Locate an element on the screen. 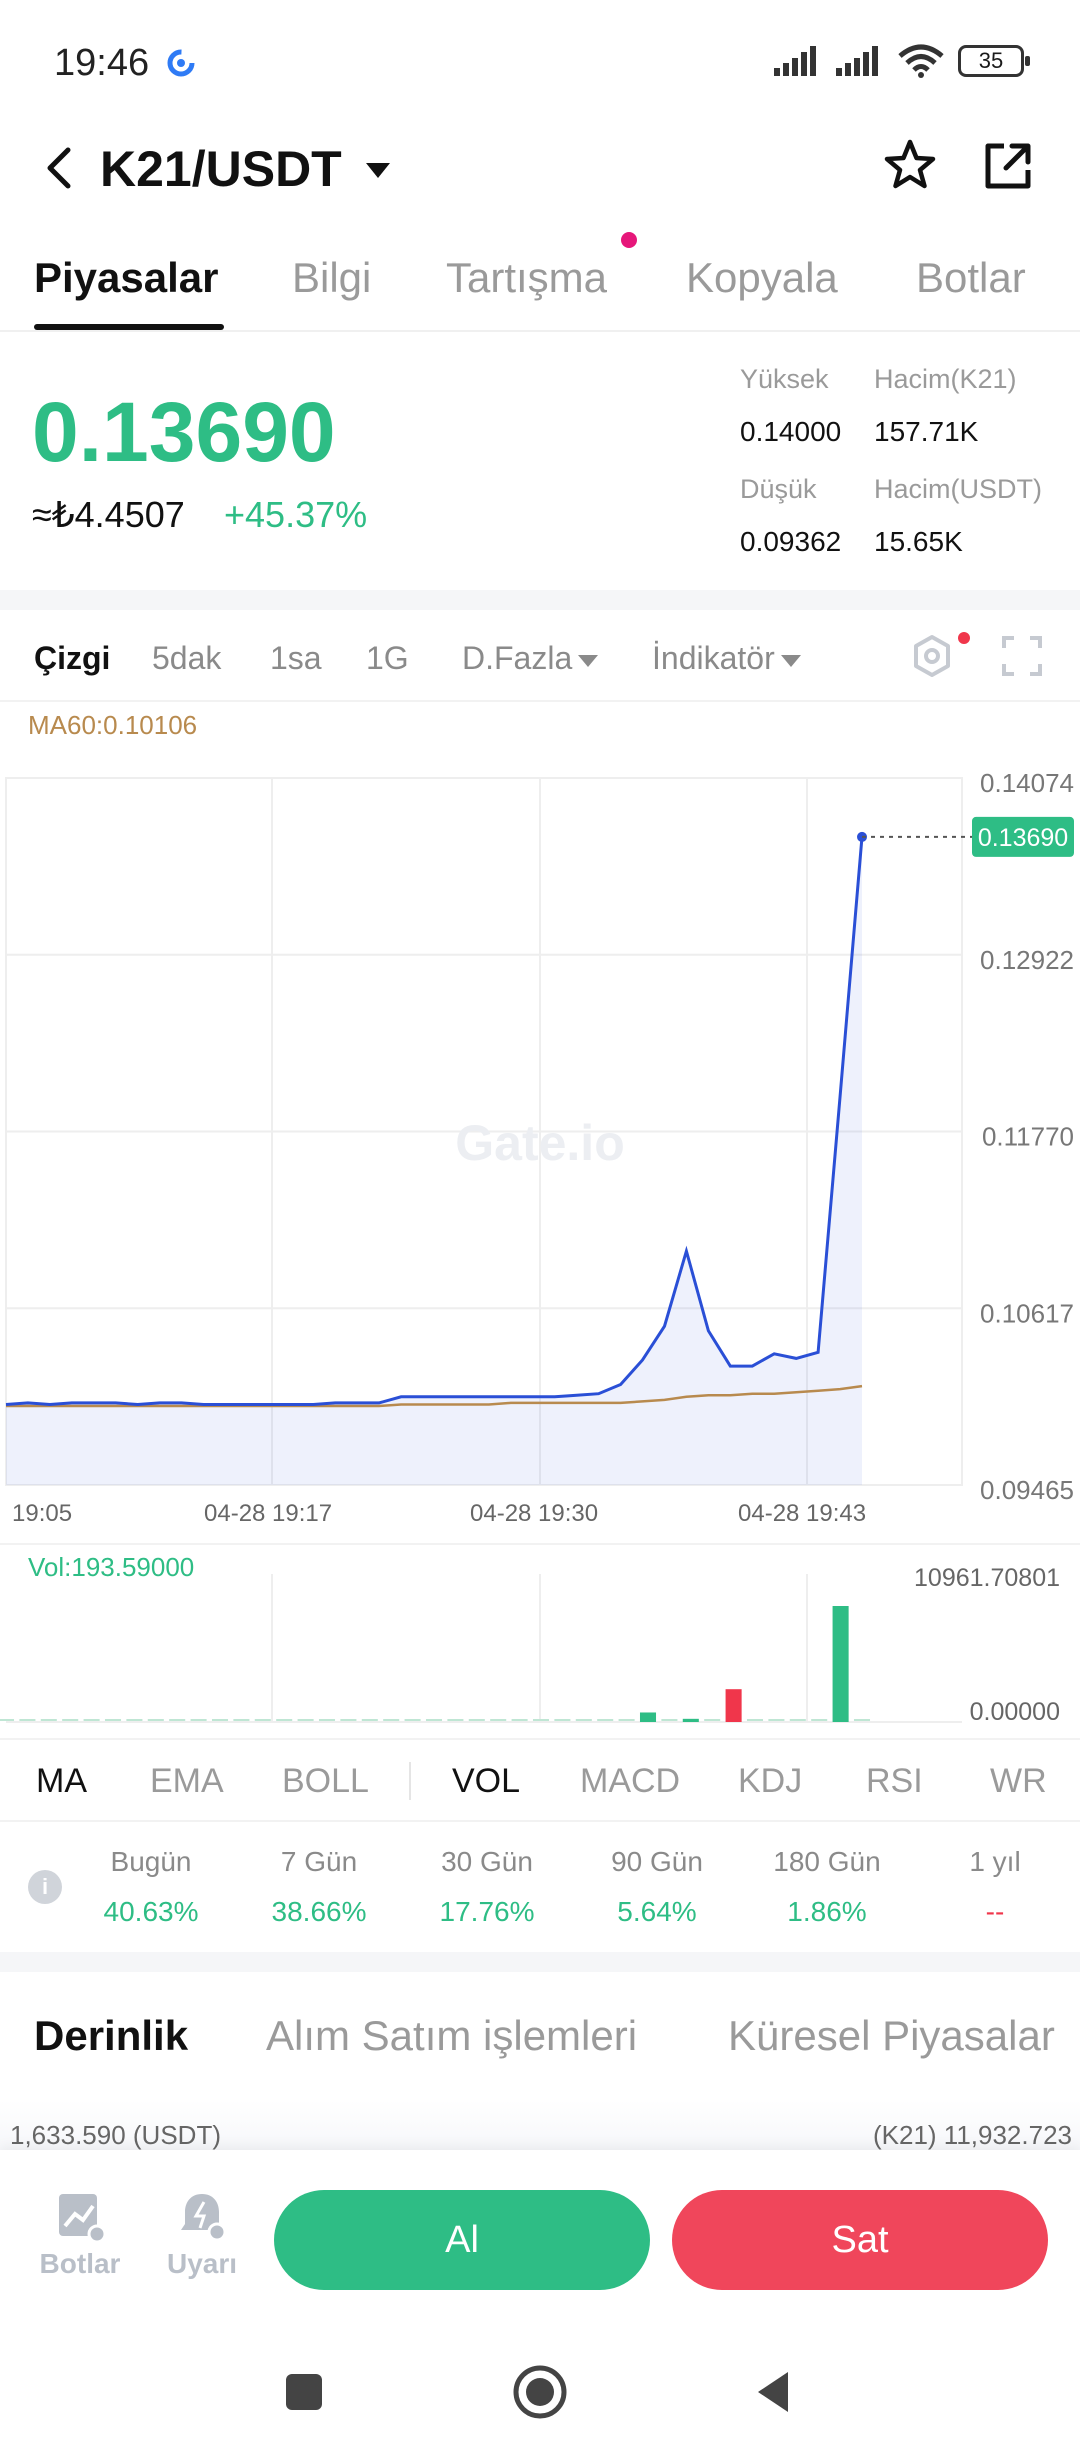 Image resolution: width=1080 pixels, height=2460 pixels. home-icon is located at coordinates (540, 2392).